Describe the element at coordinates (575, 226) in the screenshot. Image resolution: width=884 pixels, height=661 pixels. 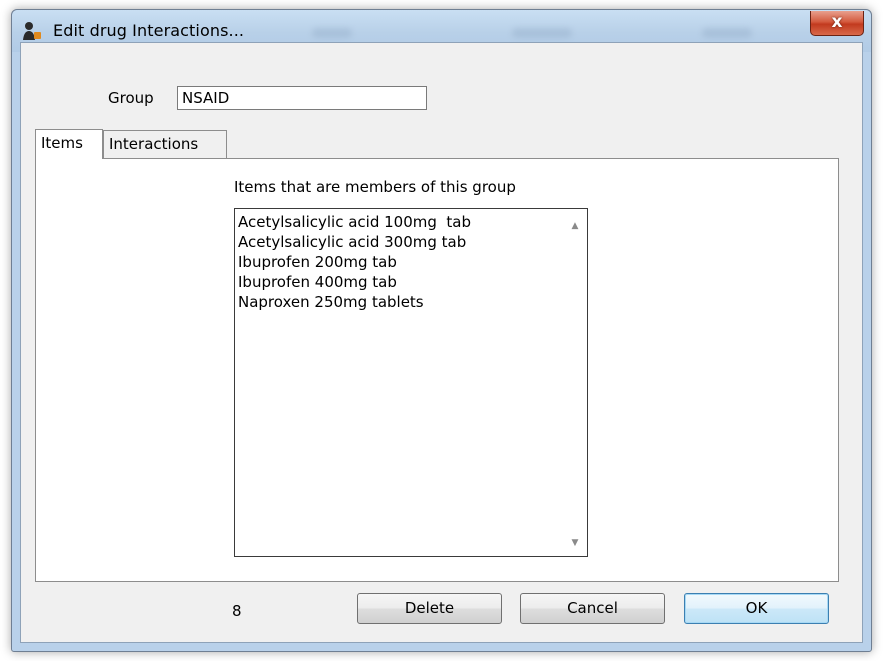
I see `scroll-up-arrow-icon: ▲` at that location.